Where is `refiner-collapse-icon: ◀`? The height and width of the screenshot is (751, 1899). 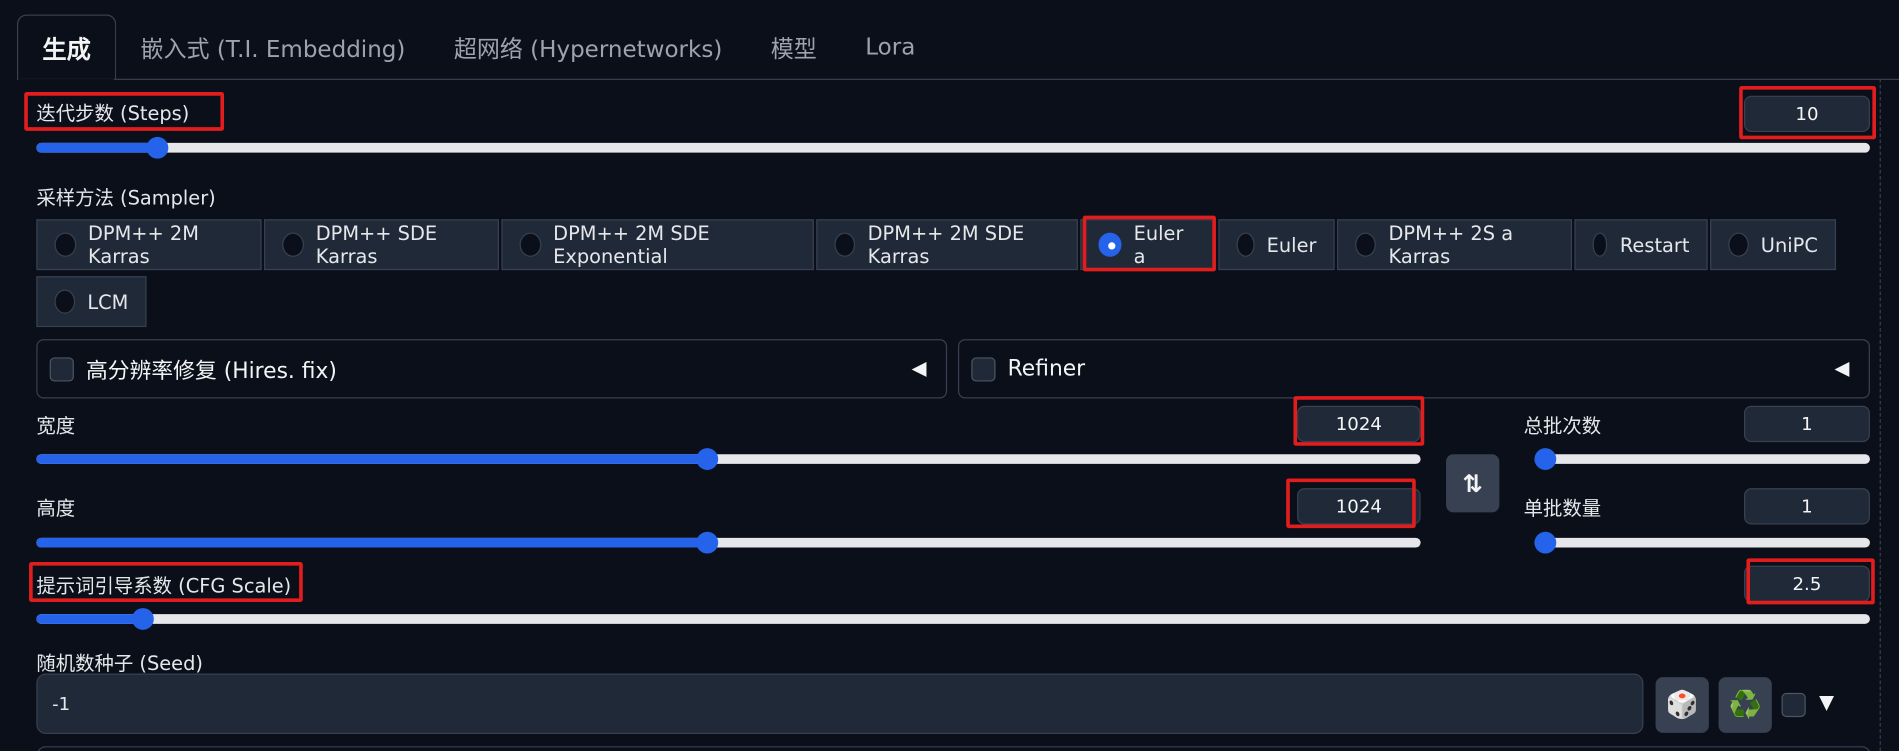
refiner-collapse-icon: ◀ is located at coordinates (1841, 367).